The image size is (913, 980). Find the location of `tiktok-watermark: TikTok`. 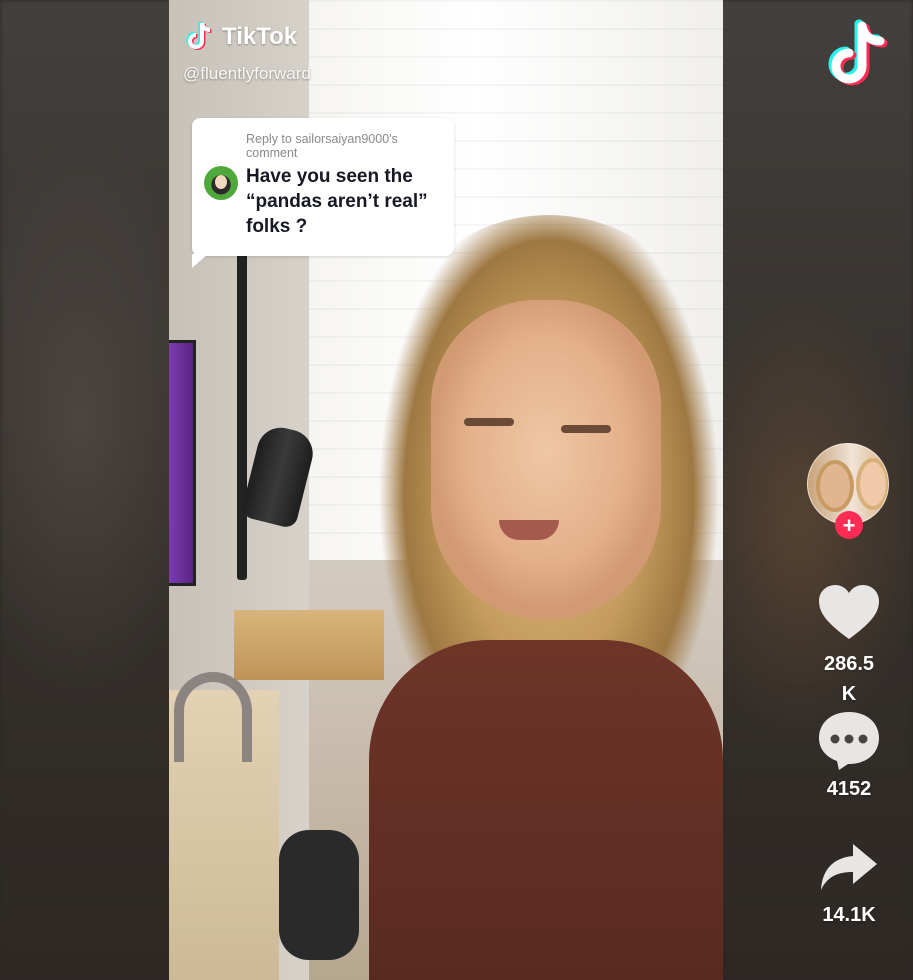

tiktok-watermark: TikTok is located at coordinates (241, 37).